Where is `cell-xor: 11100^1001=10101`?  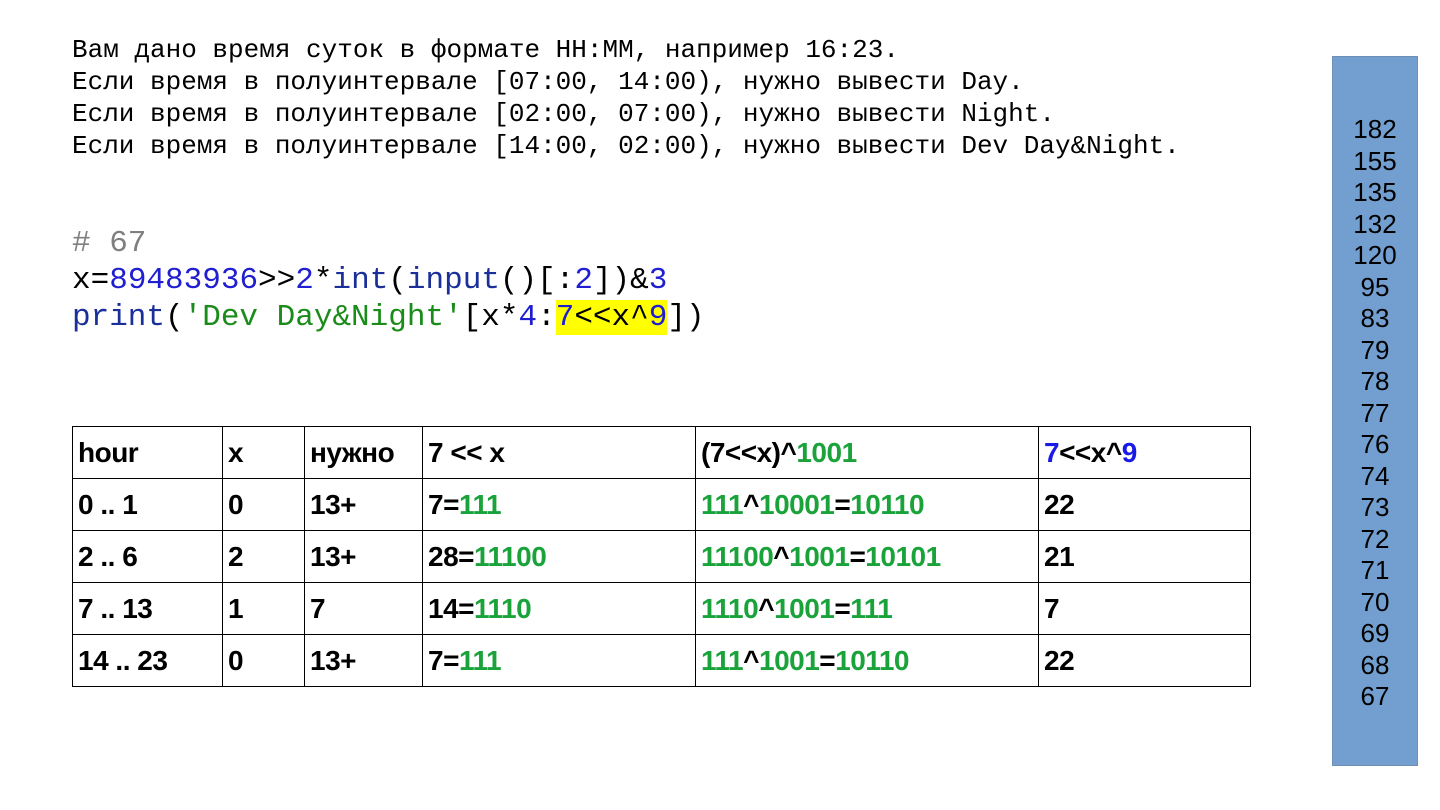 cell-xor: 11100^1001=10101 is located at coordinates (867, 556).